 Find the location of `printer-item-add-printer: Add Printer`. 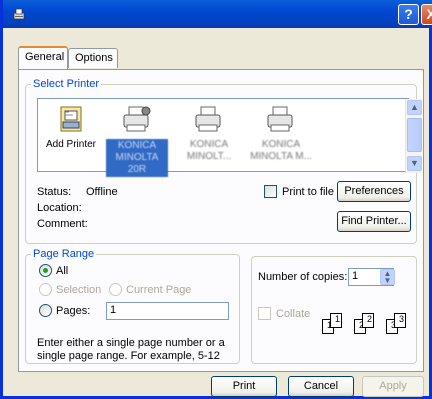

printer-item-add-printer: Add Printer is located at coordinates (71, 128).